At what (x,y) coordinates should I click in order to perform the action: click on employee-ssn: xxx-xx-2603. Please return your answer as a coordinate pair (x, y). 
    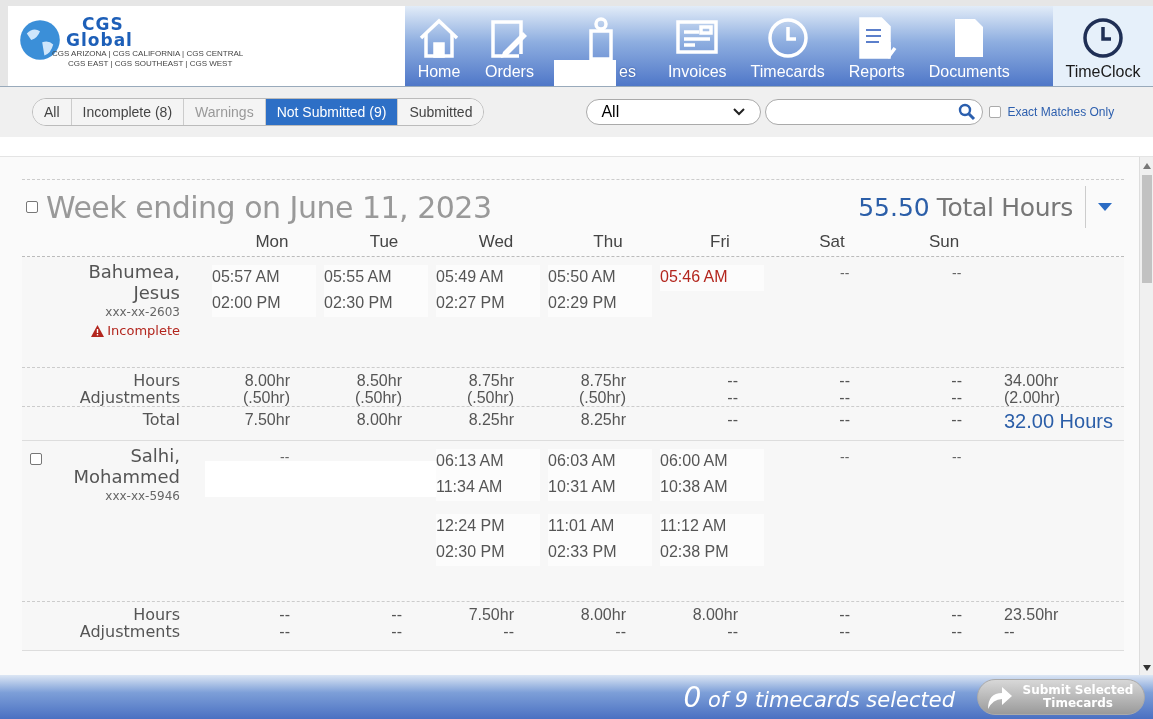
    Looking at the image, I should click on (142, 312).